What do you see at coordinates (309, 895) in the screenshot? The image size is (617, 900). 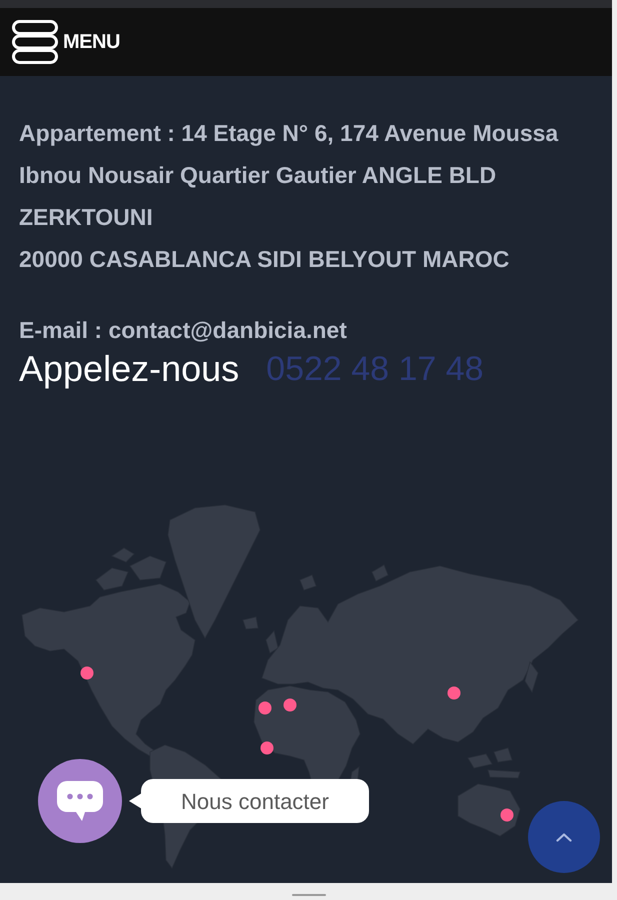 I see `drag-handle` at bounding box center [309, 895].